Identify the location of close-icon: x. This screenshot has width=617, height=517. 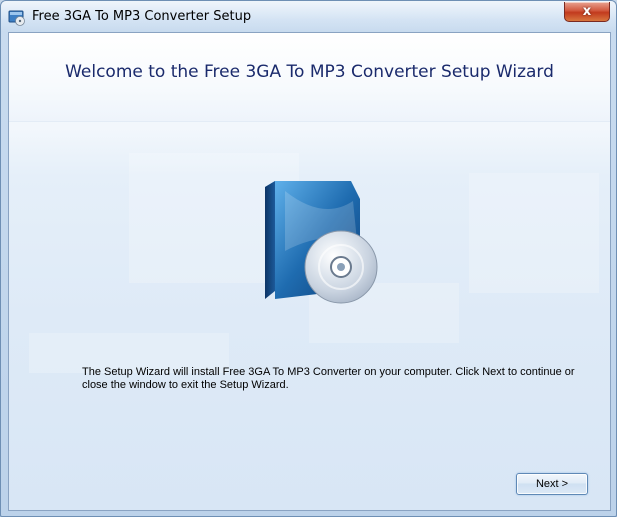
(587, 11).